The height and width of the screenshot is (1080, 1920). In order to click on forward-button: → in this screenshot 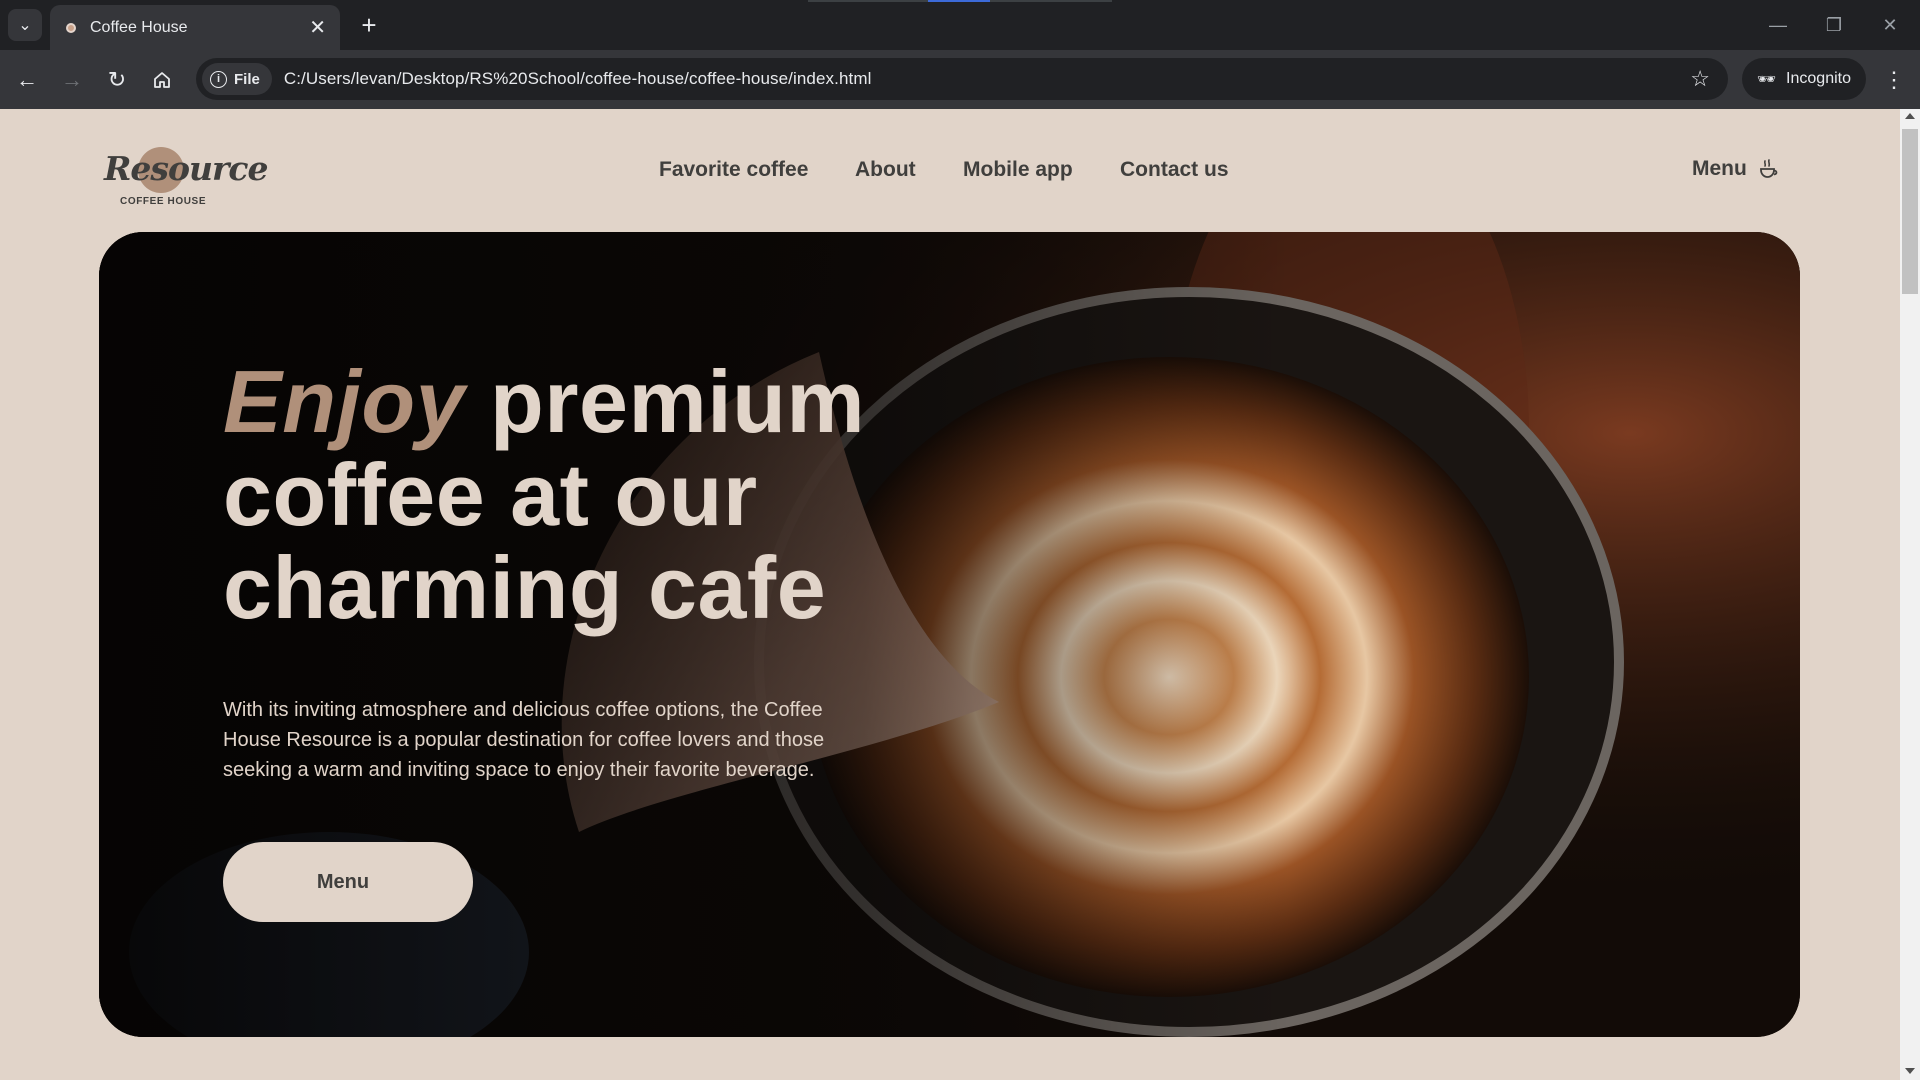, I will do `click(72, 80)`.